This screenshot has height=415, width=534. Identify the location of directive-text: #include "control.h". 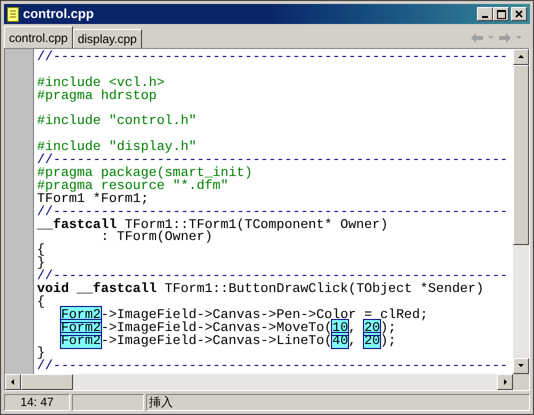
(117, 120).